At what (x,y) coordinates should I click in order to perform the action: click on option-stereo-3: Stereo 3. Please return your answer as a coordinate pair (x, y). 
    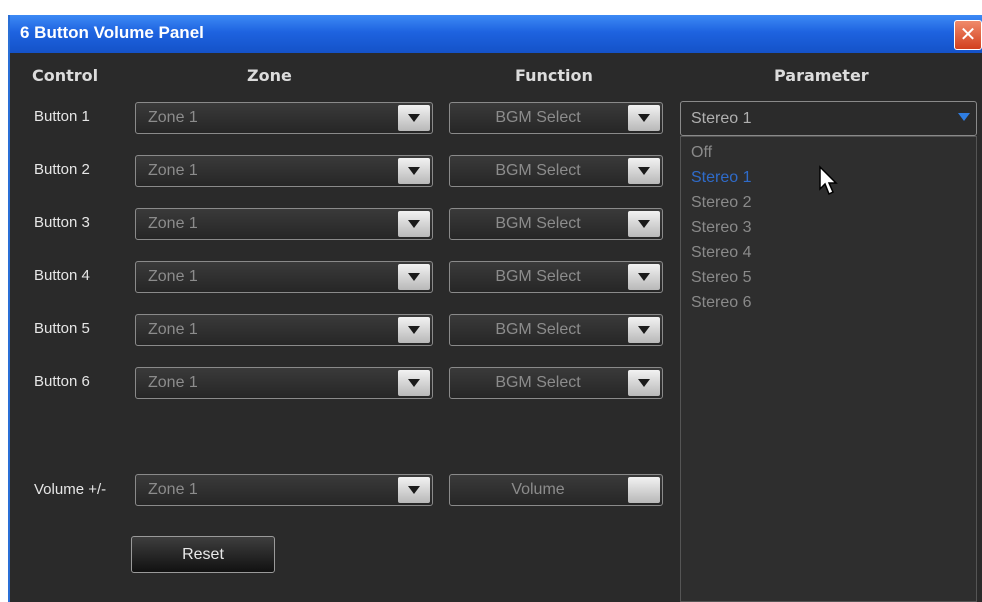
    Looking at the image, I should click on (721, 228).